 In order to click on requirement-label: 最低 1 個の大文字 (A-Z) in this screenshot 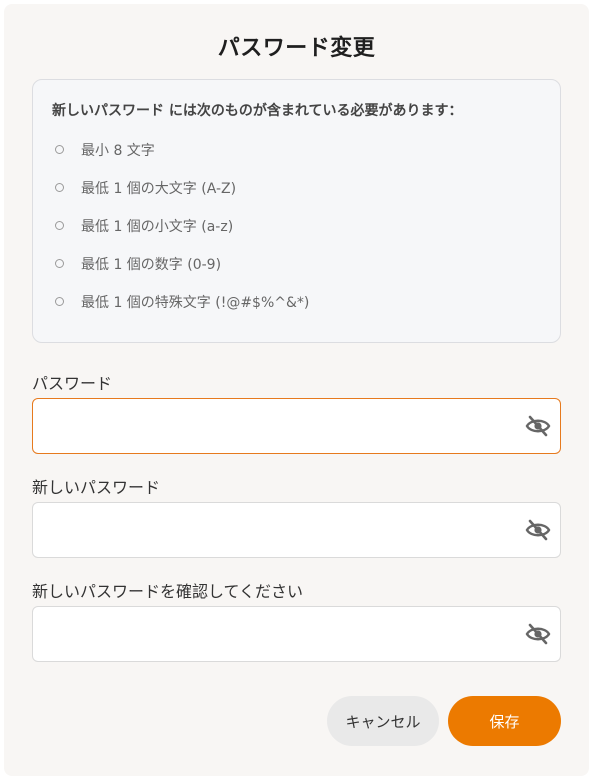, I will do `click(159, 189)`.